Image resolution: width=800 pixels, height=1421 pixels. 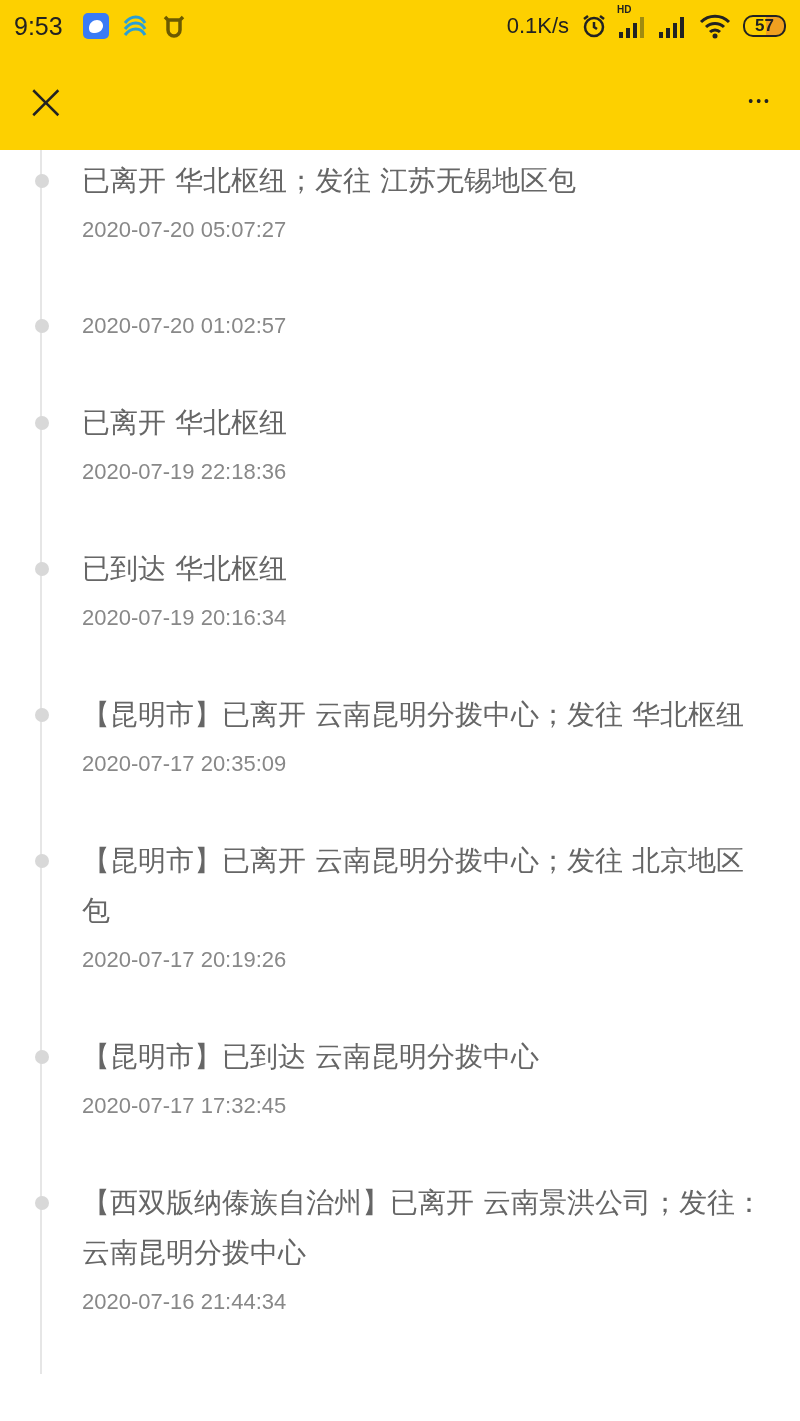 I want to click on event-description: 【昆明市】已离开 云南昆明分拨中心；发往 华北枢纽, so click(x=413, y=715).